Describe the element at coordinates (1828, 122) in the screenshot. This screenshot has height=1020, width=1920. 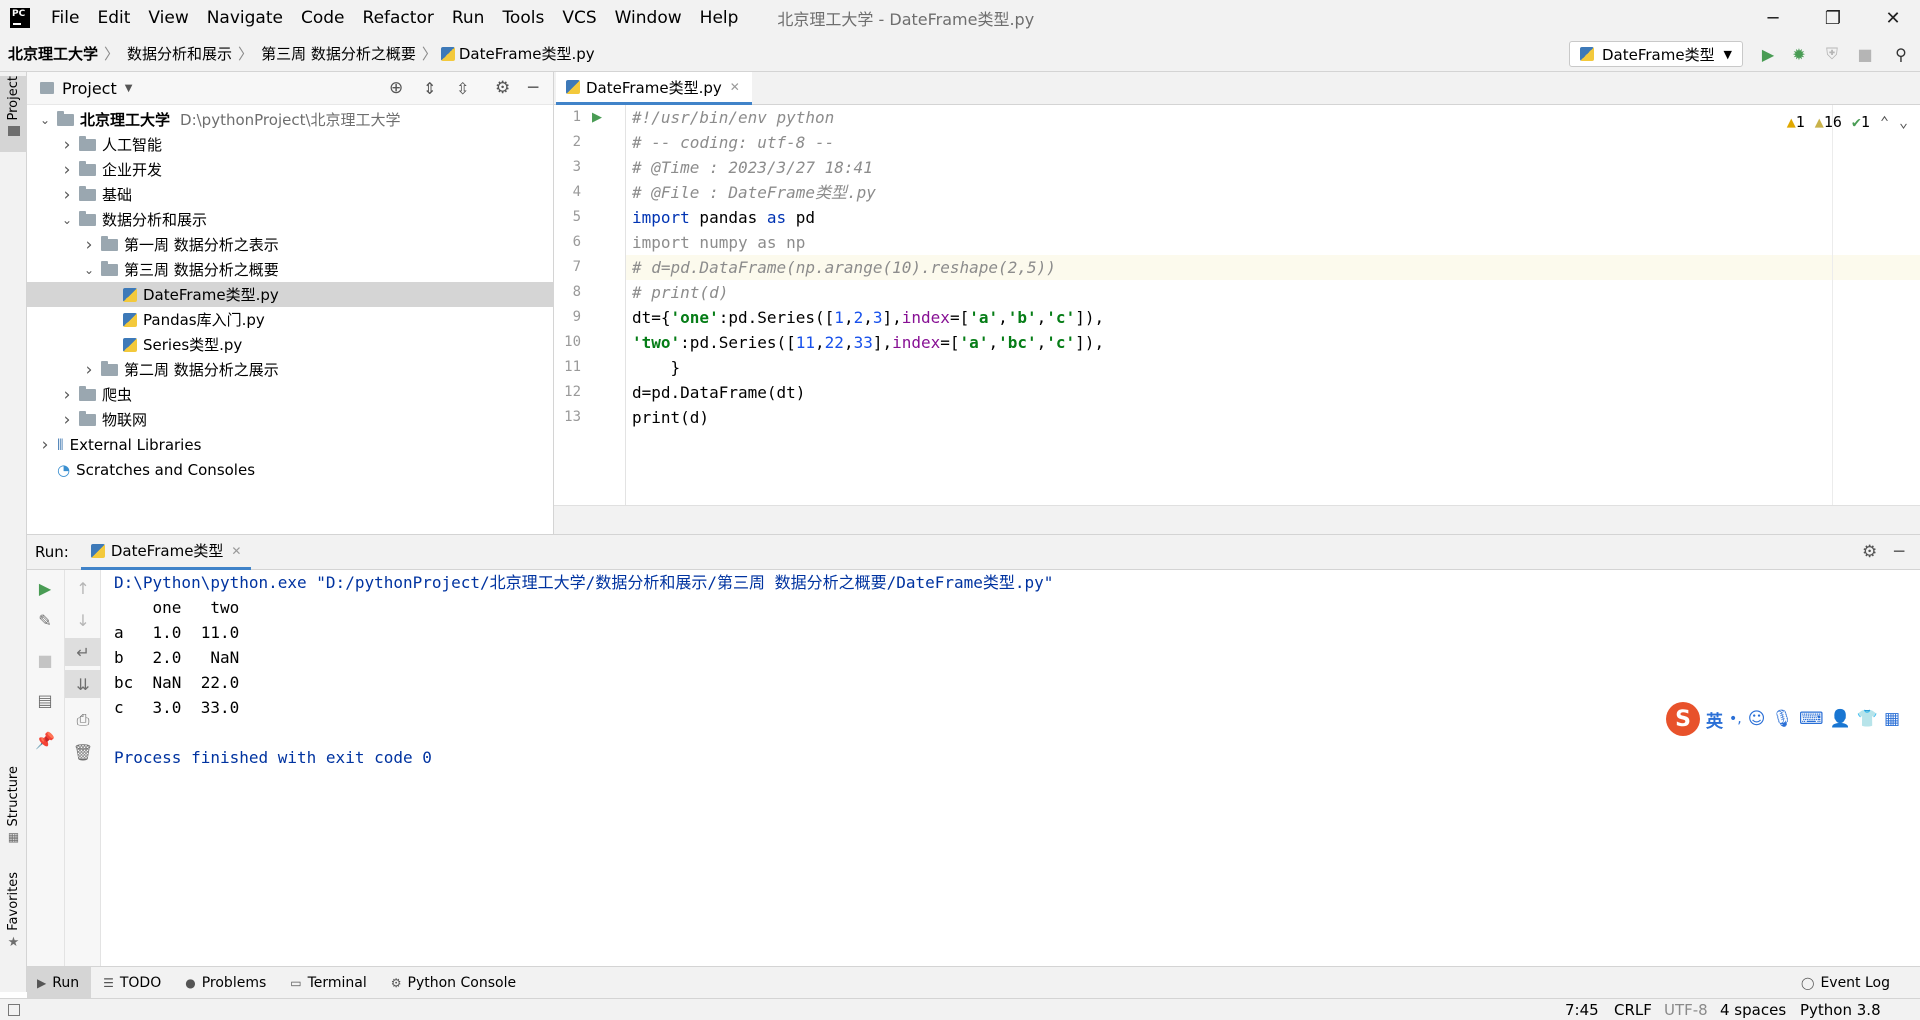
I see `weak-warning-count: ▲16` at that location.